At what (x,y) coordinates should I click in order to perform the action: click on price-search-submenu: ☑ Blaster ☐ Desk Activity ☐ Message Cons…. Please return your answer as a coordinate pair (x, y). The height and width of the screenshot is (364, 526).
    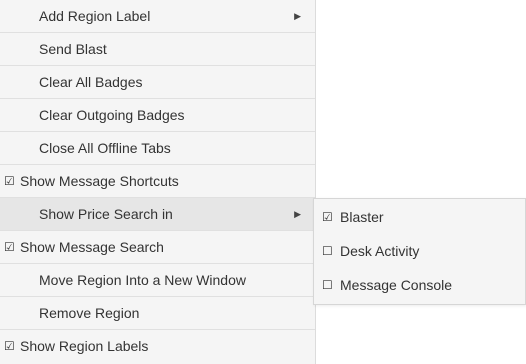
    Looking at the image, I should click on (419, 251).